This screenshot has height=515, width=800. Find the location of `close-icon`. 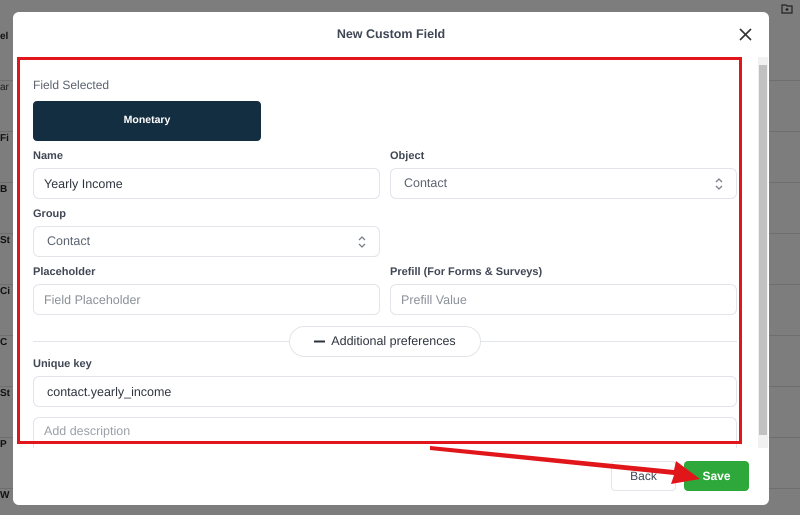

close-icon is located at coordinates (745, 34).